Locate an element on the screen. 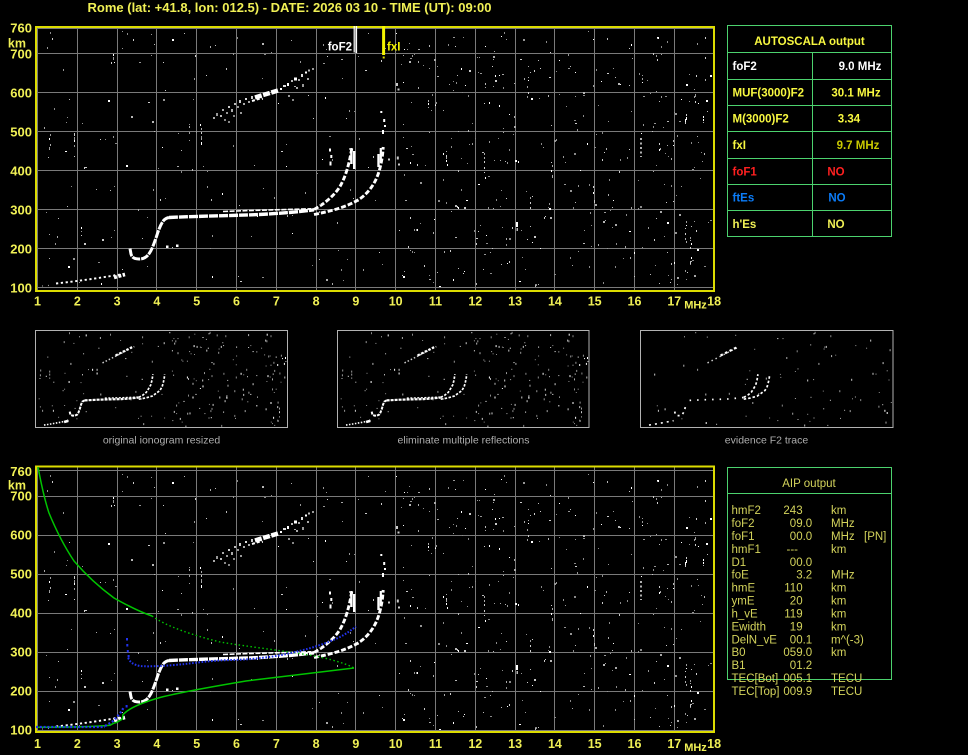 Image resolution: width=968 pixels, height=755 pixels. svg-text: 3.2 is located at coordinates (804, 576).